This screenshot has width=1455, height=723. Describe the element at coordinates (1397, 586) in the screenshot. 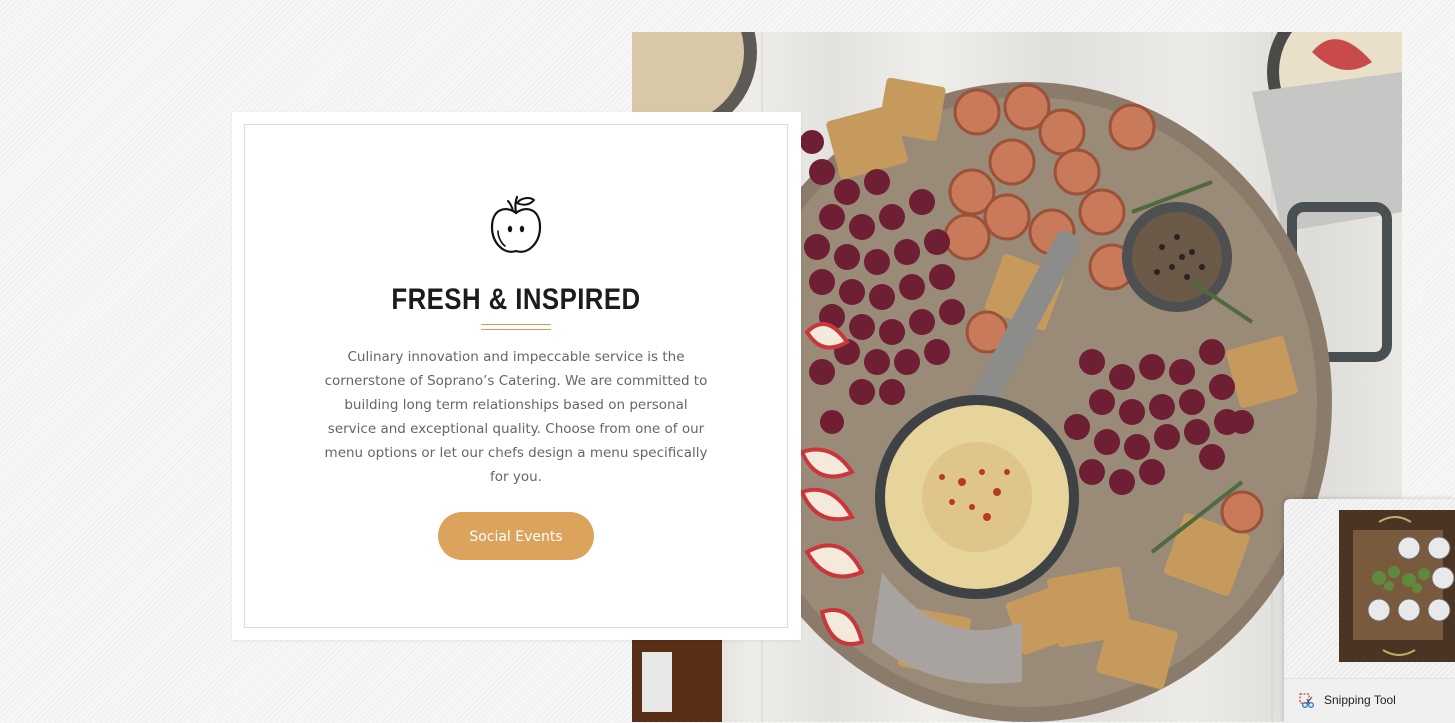

I see `dining-table-thumbnail` at that location.